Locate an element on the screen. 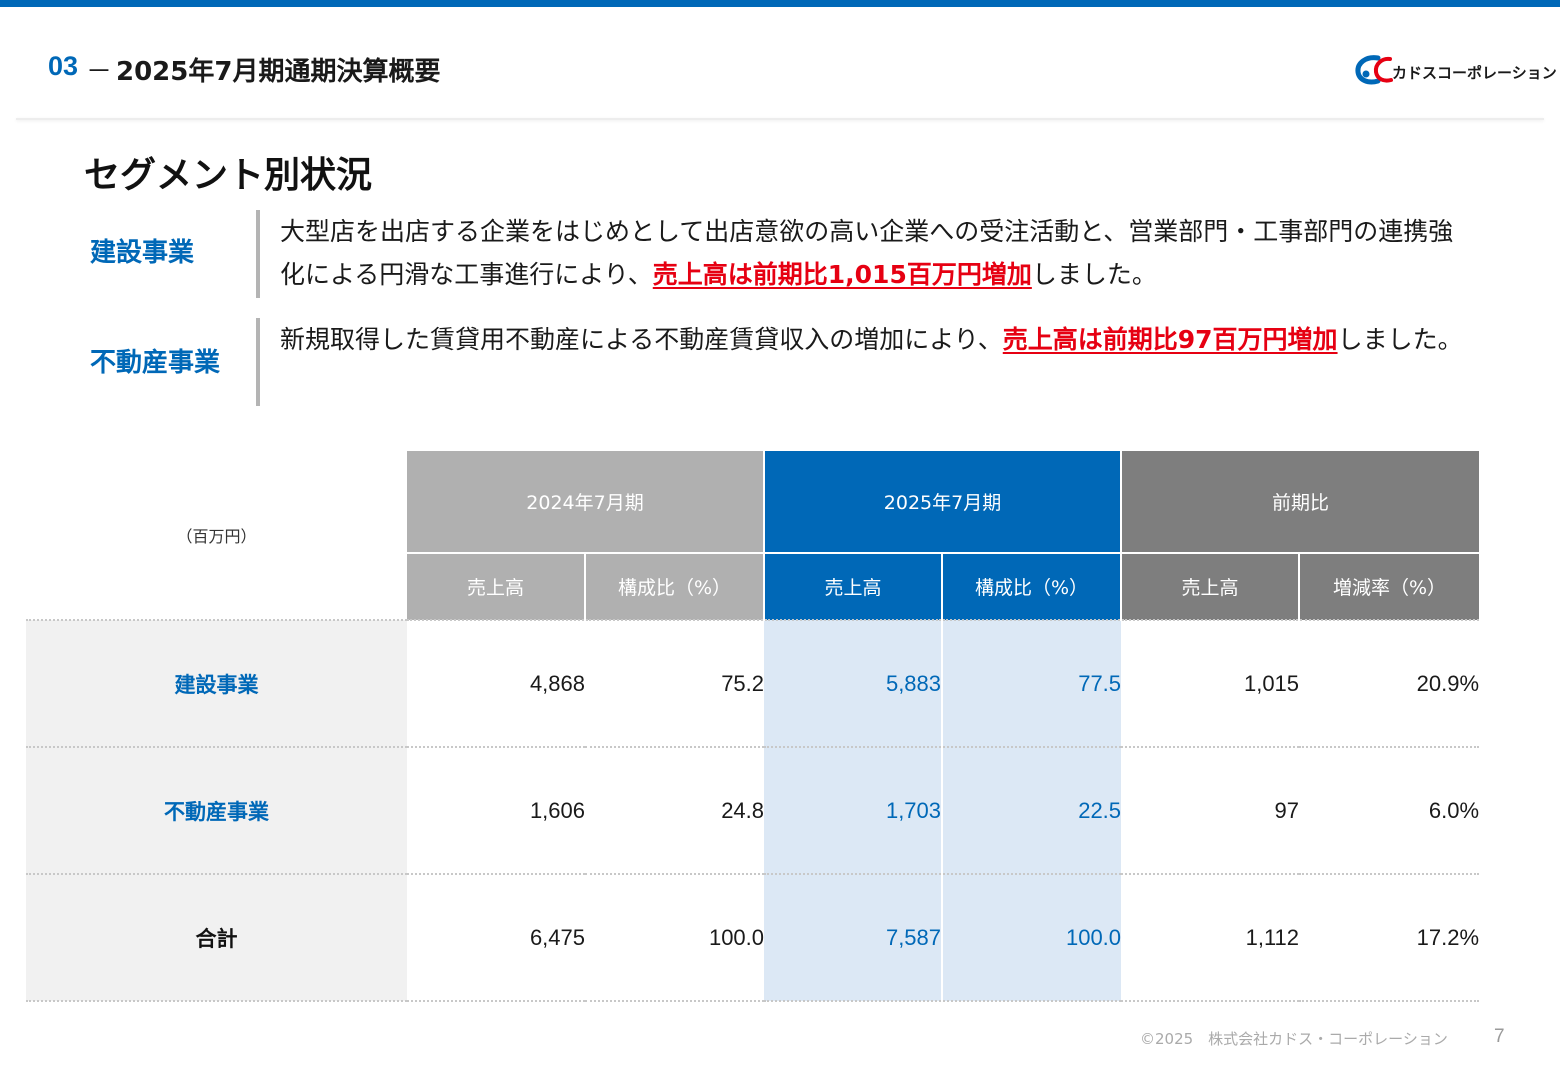 The width and height of the screenshot is (1560, 1080). section-number: 03 is located at coordinates (63, 66).